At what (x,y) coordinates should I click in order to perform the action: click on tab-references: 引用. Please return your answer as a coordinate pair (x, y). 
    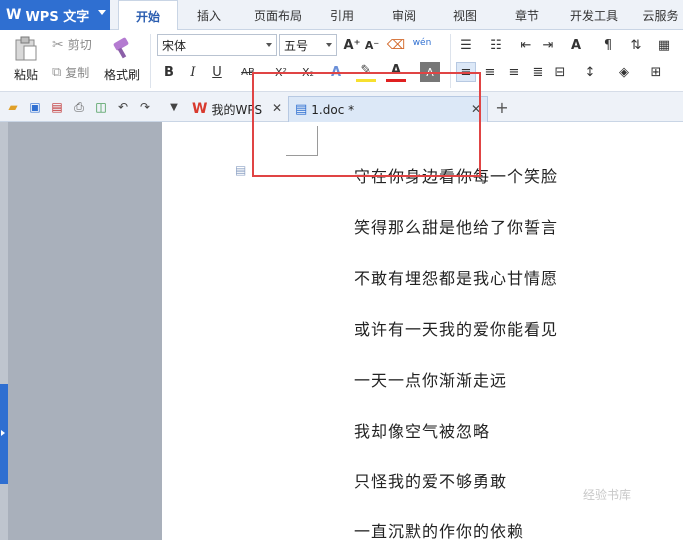
    Looking at the image, I should click on (342, 15).